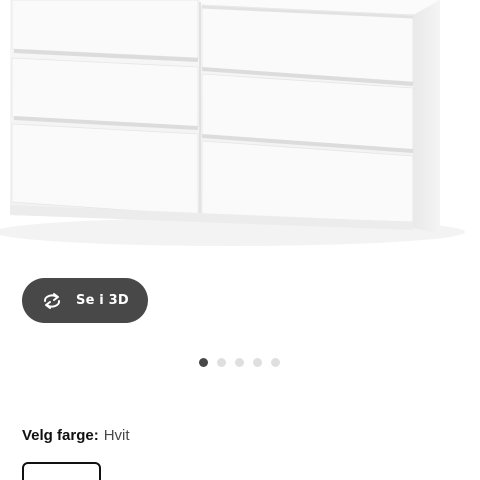 This screenshot has width=480, height=480. I want to click on view-in-3d-button: Se i 3D, so click(85, 300).